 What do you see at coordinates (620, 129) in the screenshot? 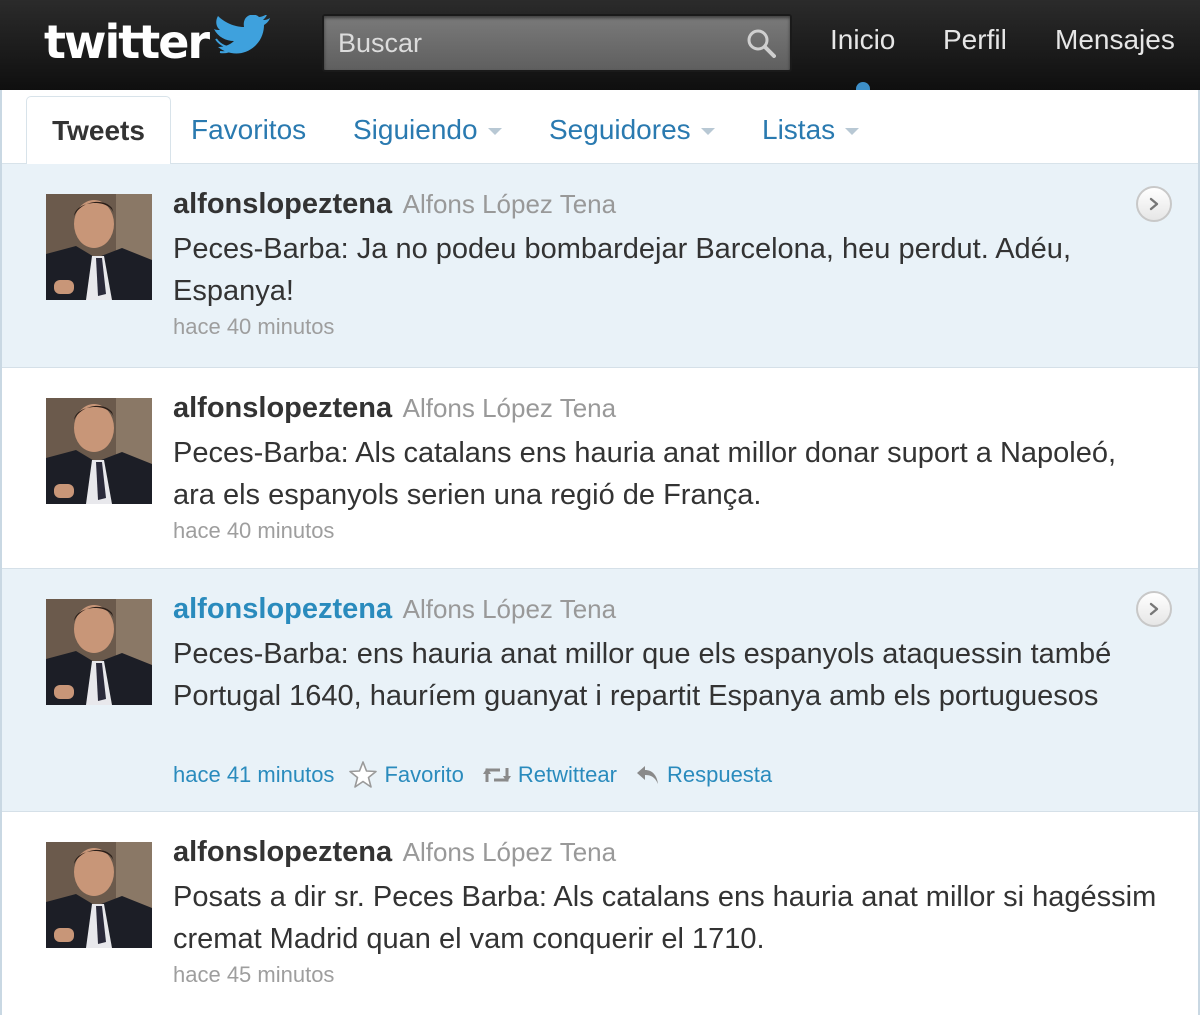
I see `tab-seguidores-label: Seguidores` at bounding box center [620, 129].